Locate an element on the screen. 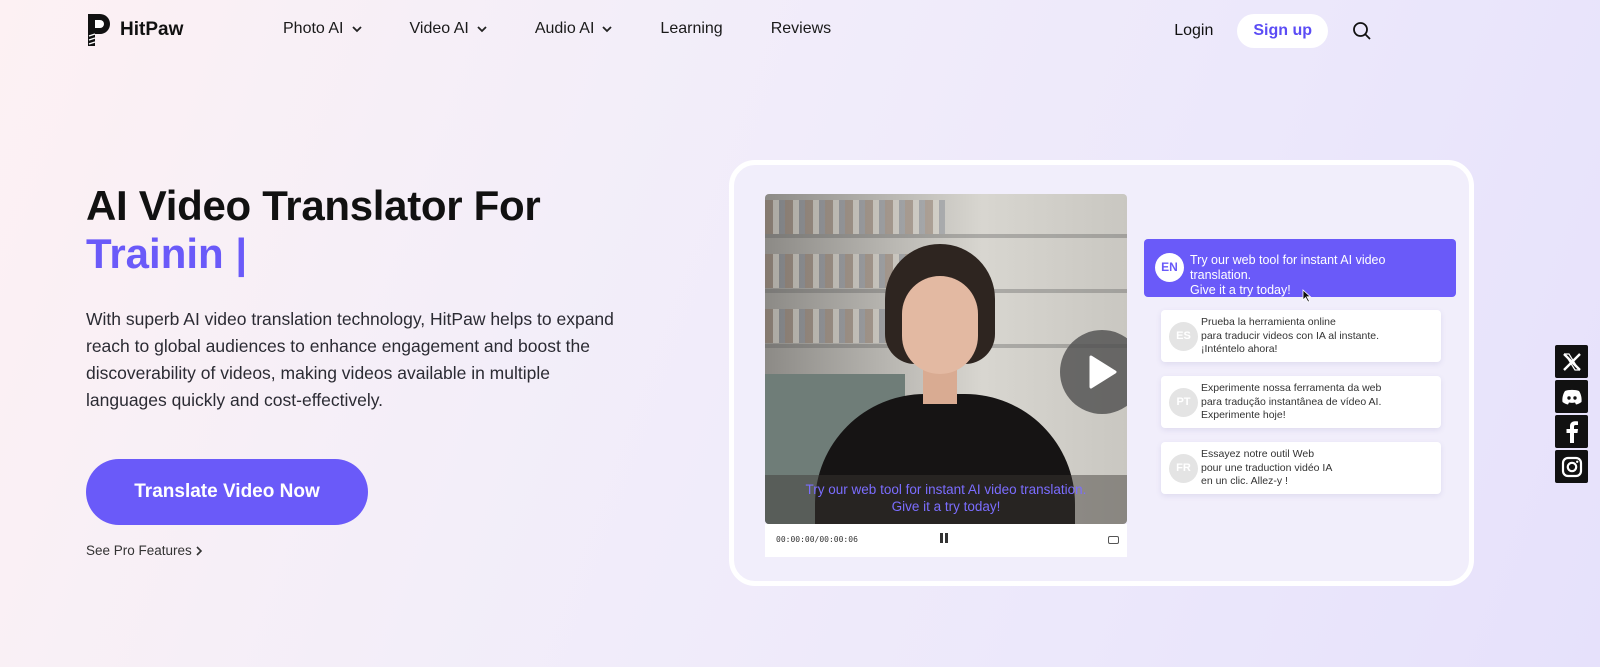 The width and height of the screenshot is (1600, 667). brand-logo: HitPaw is located at coordinates (134, 30).